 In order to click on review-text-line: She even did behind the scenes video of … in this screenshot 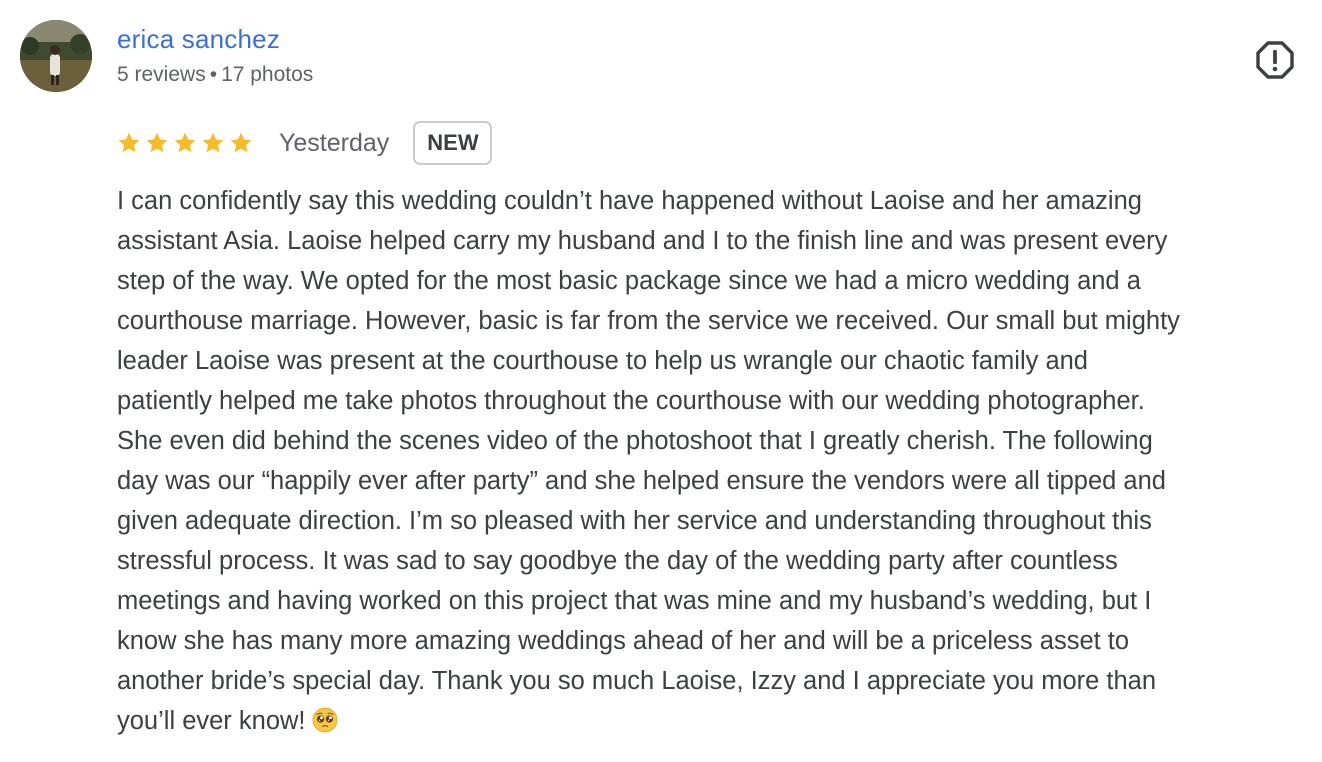, I will do `click(635, 441)`.